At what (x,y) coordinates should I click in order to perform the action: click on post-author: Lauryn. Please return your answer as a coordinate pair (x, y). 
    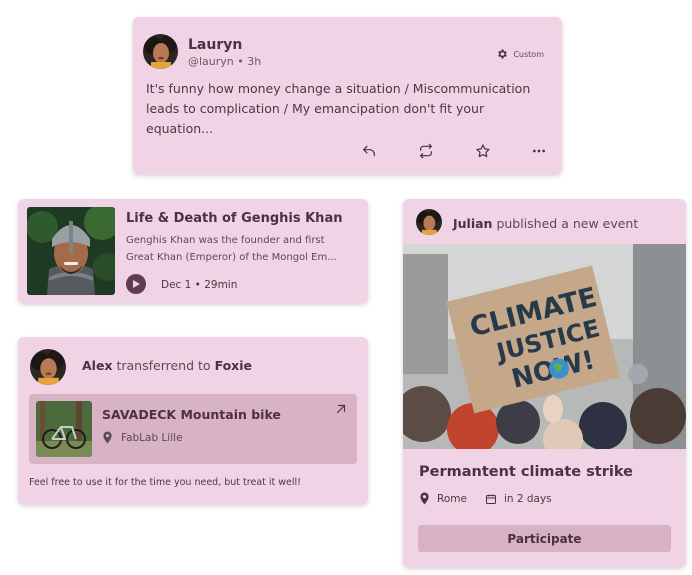
    Looking at the image, I should click on (215, 45).